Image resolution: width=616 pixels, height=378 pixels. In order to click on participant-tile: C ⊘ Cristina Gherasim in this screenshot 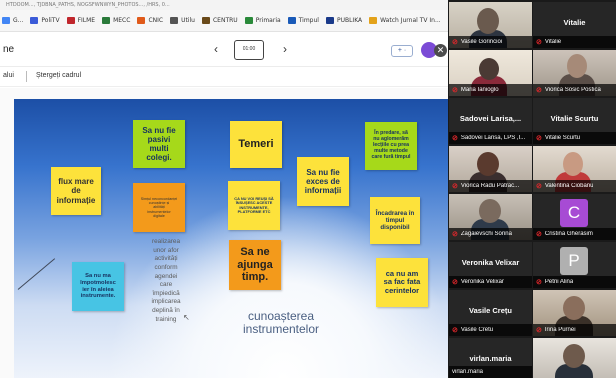, I will do `click(574, 217)`.